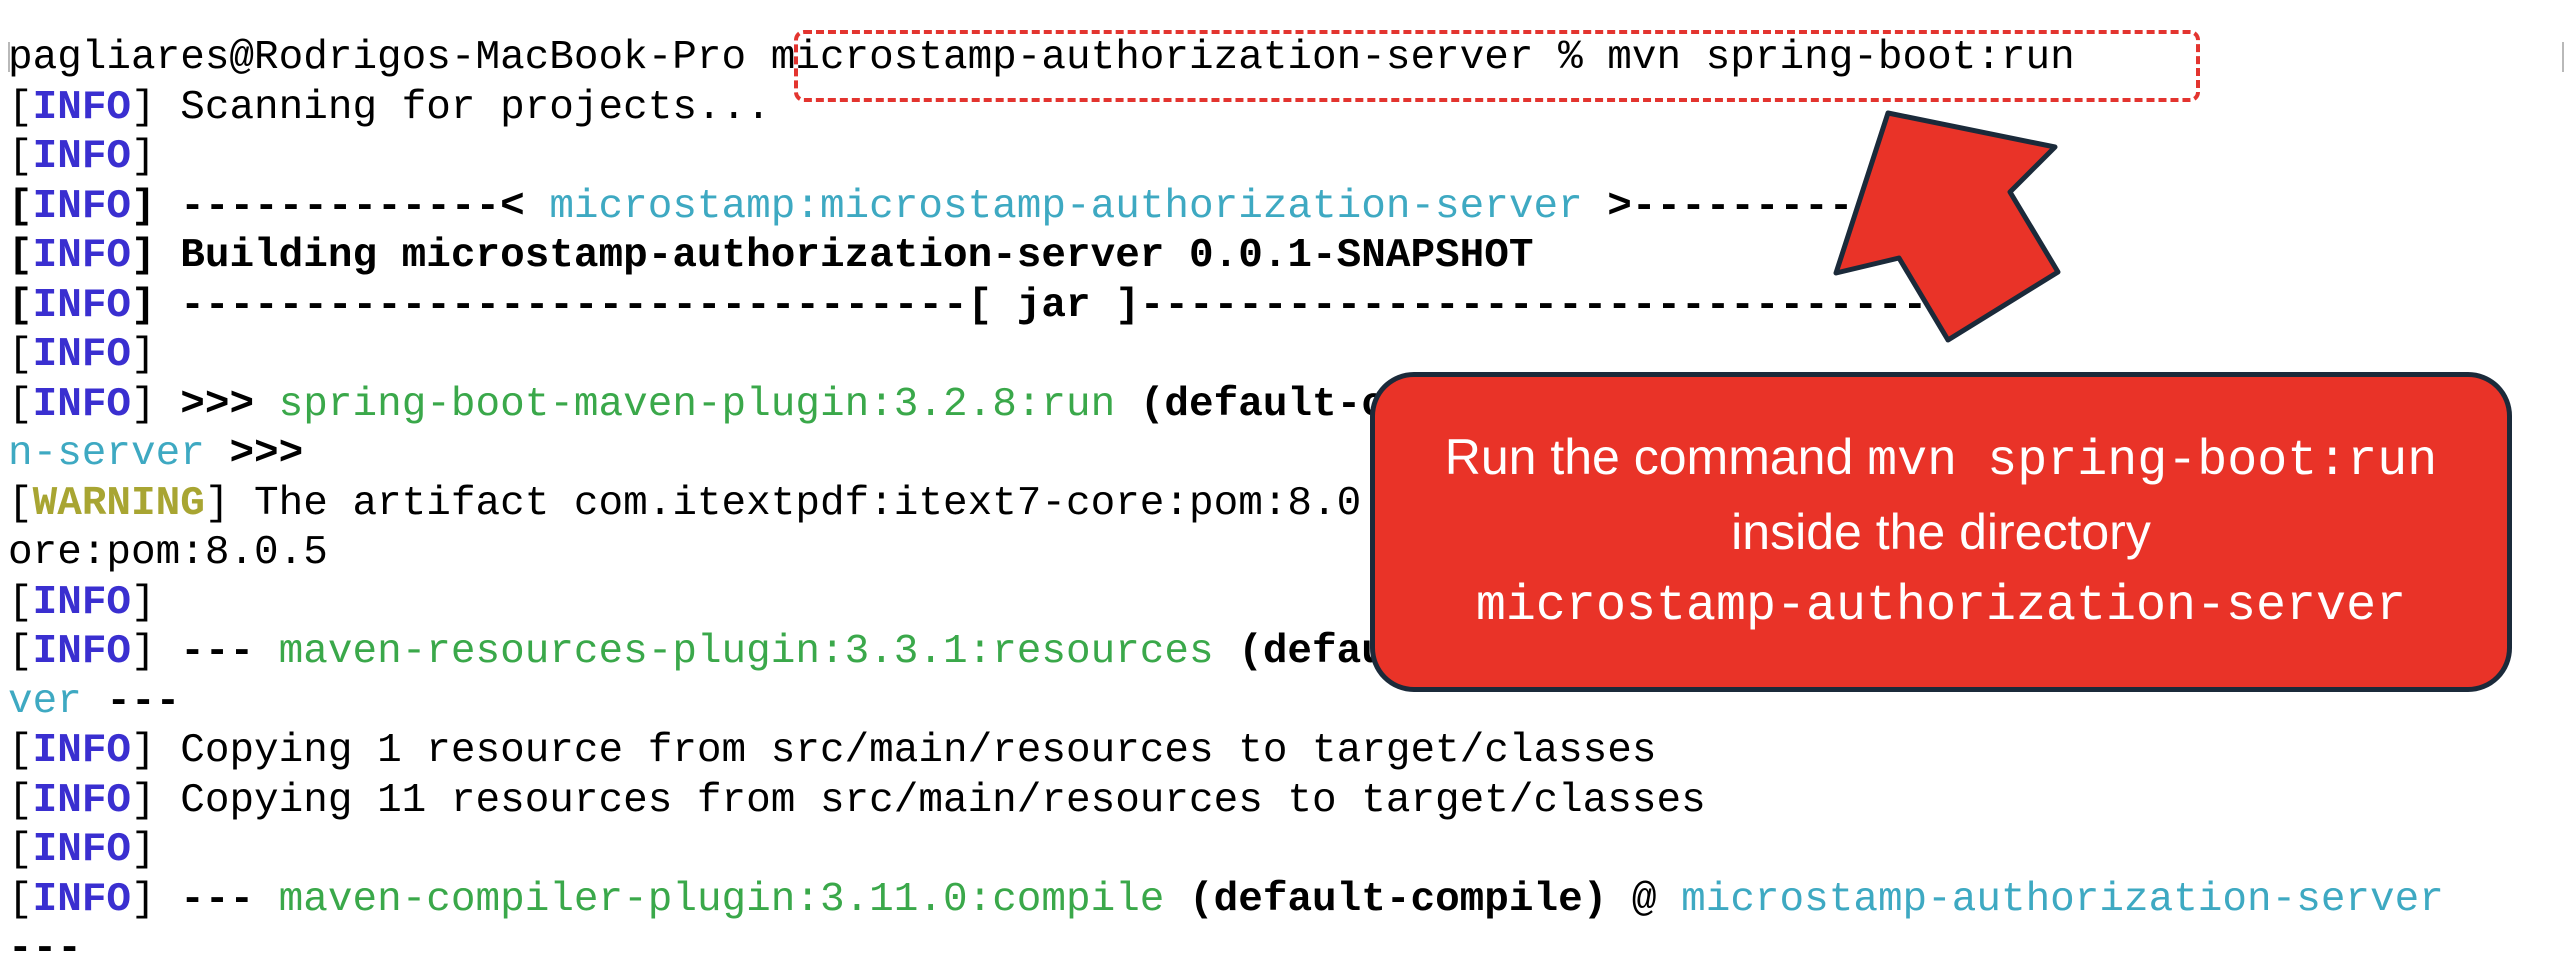  I want to click on warning-tag: WARNING, so click(118, 503).